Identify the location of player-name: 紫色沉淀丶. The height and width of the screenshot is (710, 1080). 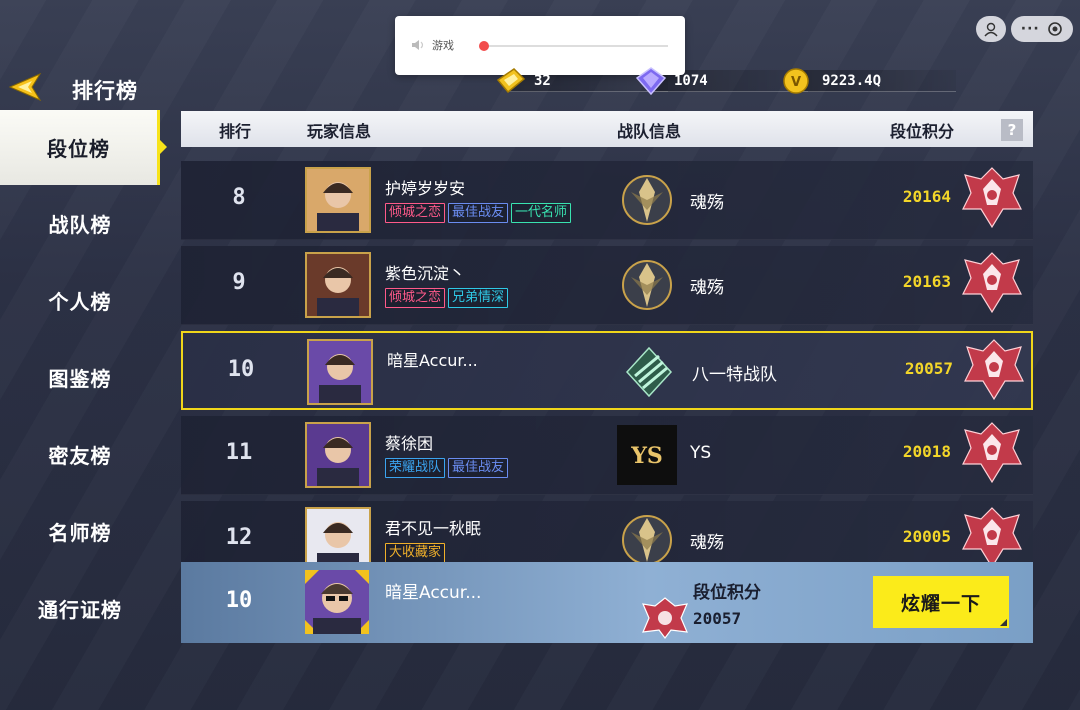
(425, 273).